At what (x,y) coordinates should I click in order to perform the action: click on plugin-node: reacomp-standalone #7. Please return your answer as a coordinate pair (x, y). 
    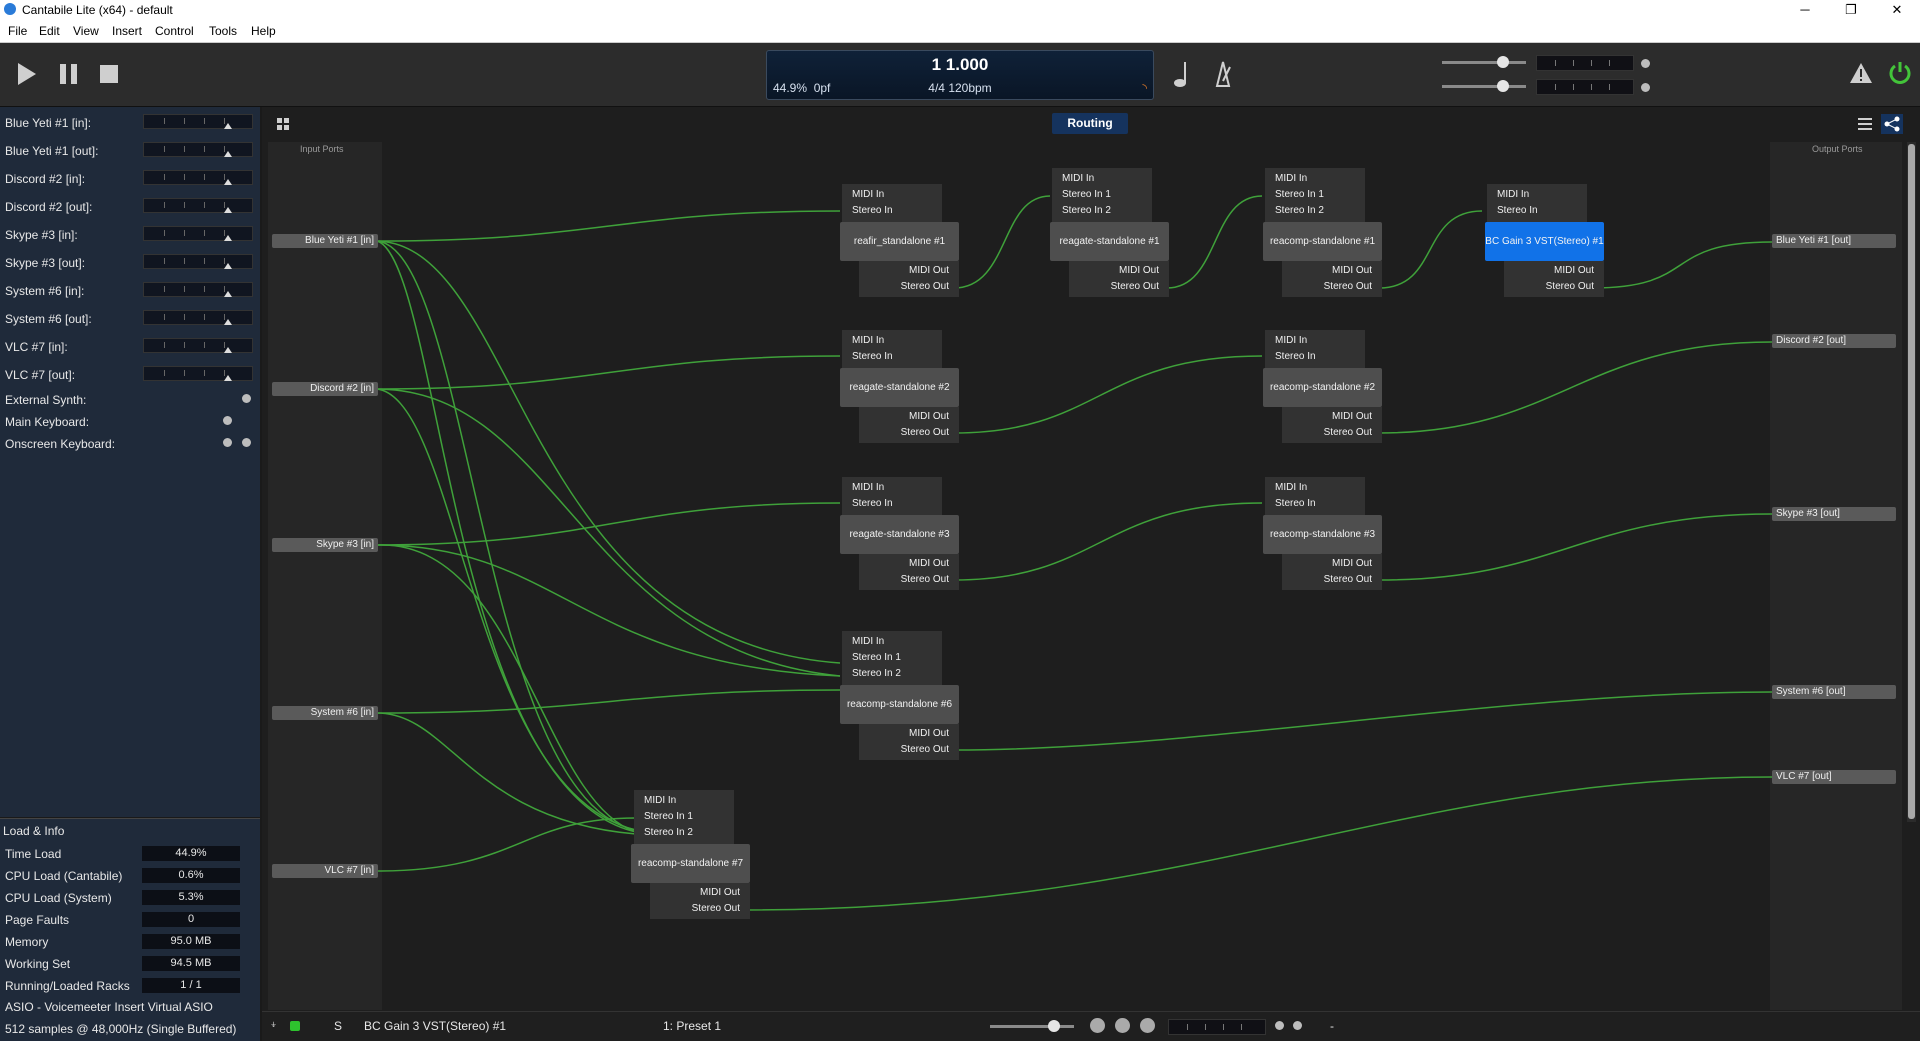
    Looking at the image, I should click on (690, 863).